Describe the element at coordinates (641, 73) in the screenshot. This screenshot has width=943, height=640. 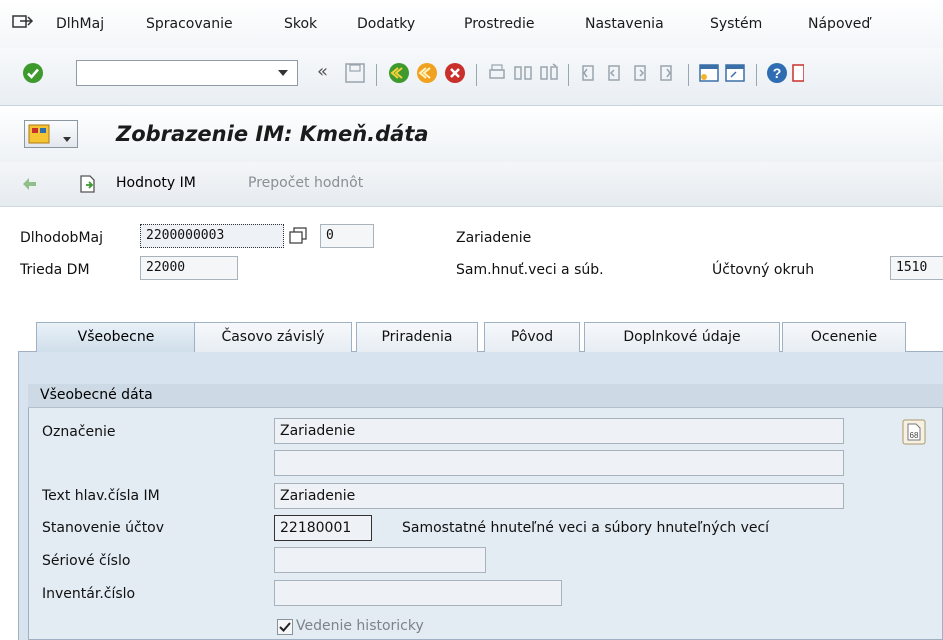
I see `next-page-icon` at that location.